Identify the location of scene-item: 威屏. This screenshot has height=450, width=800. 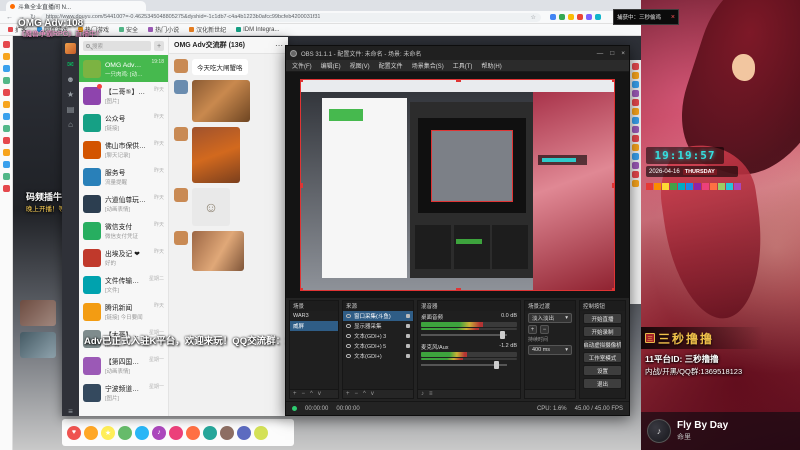
(314, 326).